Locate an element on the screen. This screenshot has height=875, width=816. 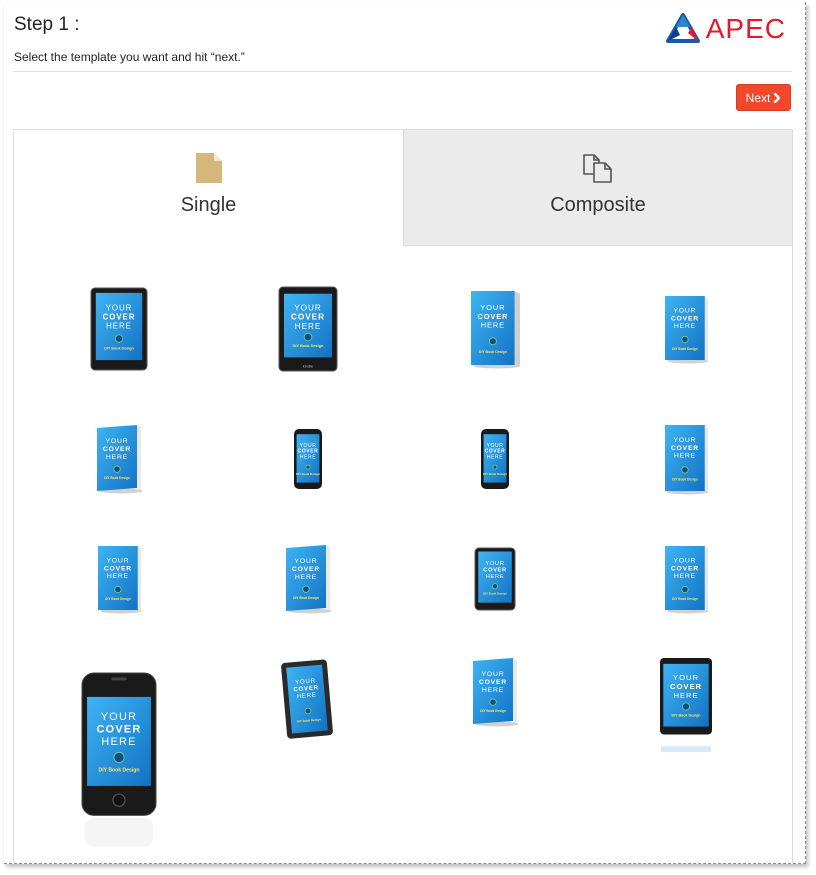
template-thumbnail-ereader: YOUR COVER HERE DIY Book Design kindle is located at coordinates (308, 329).